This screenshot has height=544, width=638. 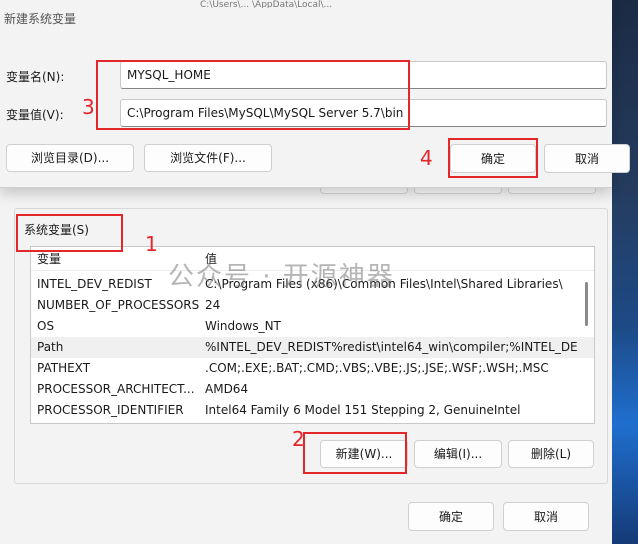 I want to click on variable-name: OS, so click(x=46, y=326).